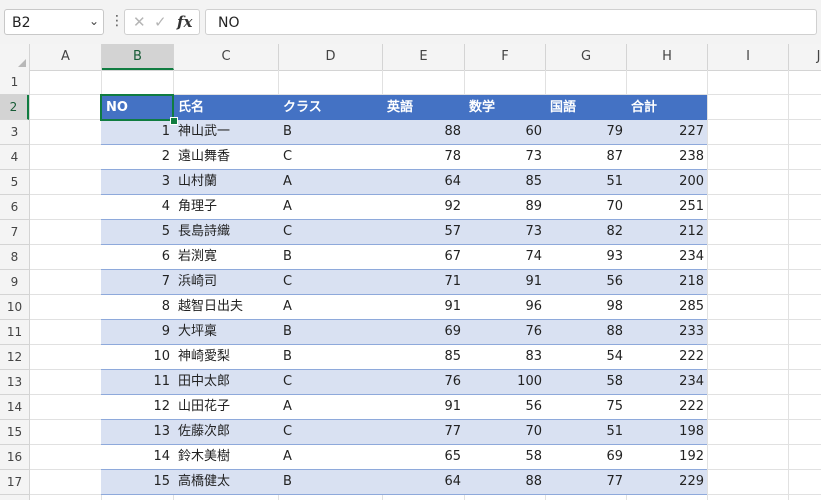  I want to click on chevron-down-icon: ⌄, so click(94, 21).